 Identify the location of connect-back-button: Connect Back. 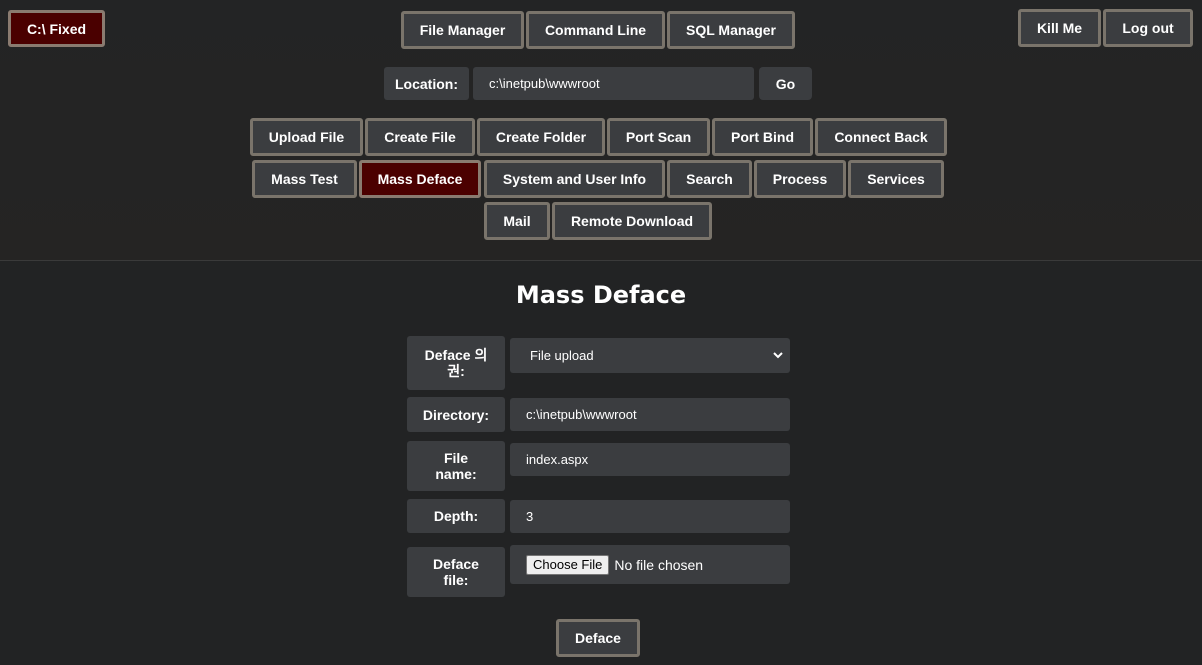
(881, 137).